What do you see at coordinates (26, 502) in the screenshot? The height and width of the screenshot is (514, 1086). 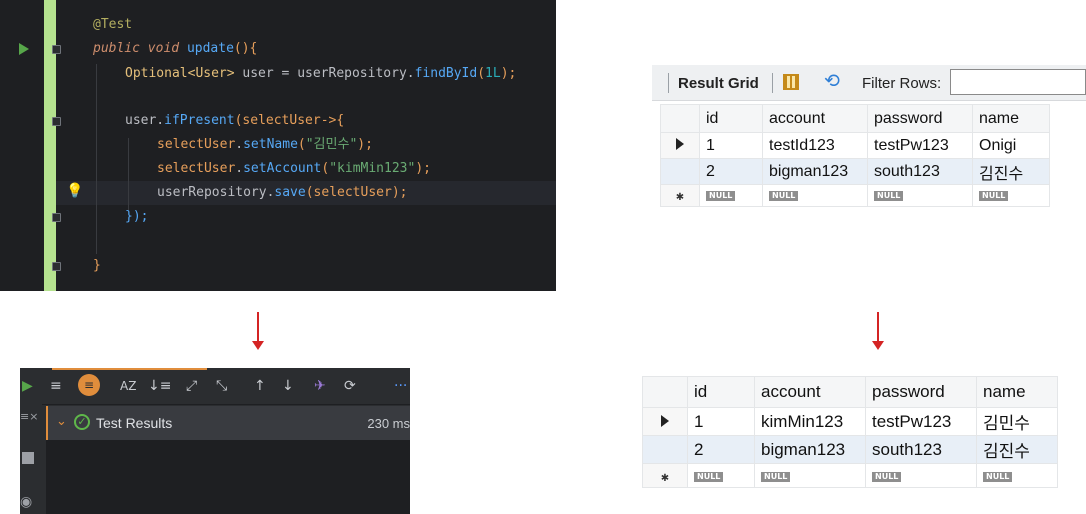 I see `view-icon: ◉` at bounding box center [26, 502].